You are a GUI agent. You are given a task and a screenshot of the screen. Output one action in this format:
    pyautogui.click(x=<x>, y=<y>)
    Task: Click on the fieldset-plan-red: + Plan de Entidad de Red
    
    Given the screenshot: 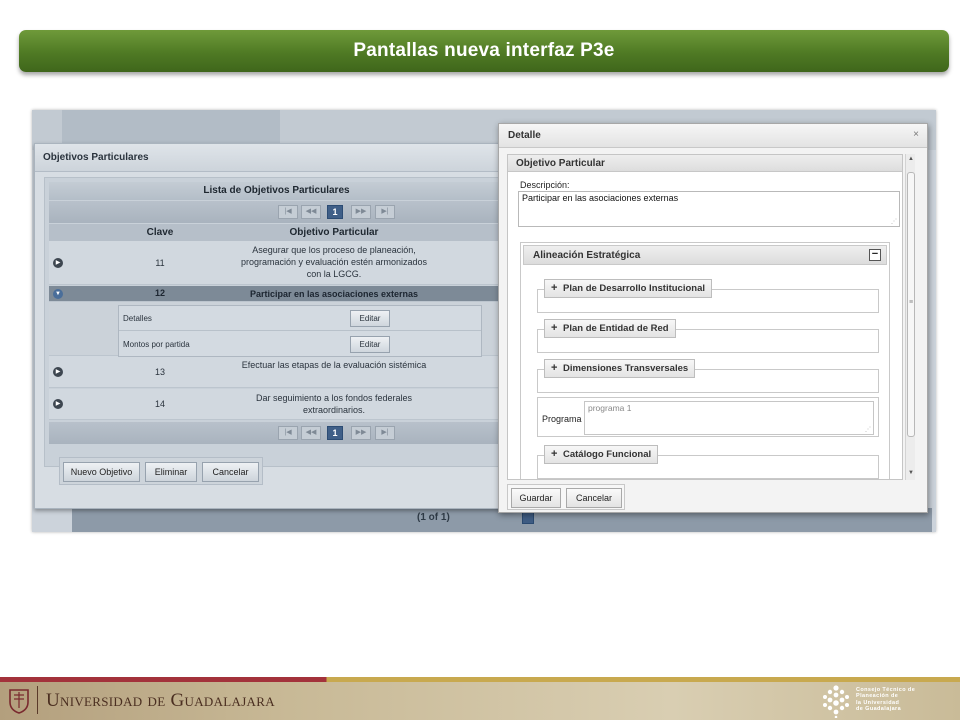 What is the action you would take?
    pyautogui.click(x=708, y=336)
    